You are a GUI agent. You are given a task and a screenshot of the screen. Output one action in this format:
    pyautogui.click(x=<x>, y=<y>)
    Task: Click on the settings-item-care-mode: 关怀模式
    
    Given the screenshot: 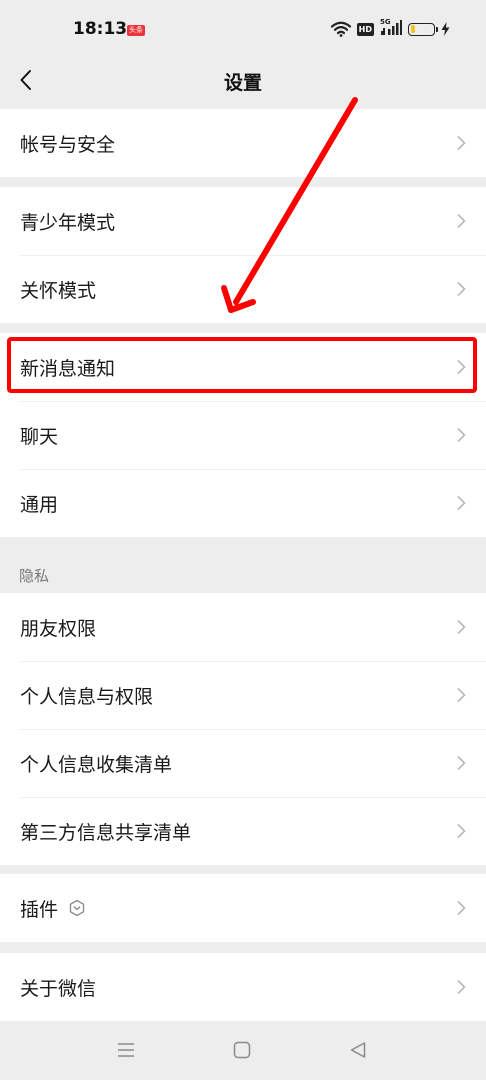 What is the action you would take?
    pyautogui.click(x=243, y=289)
    